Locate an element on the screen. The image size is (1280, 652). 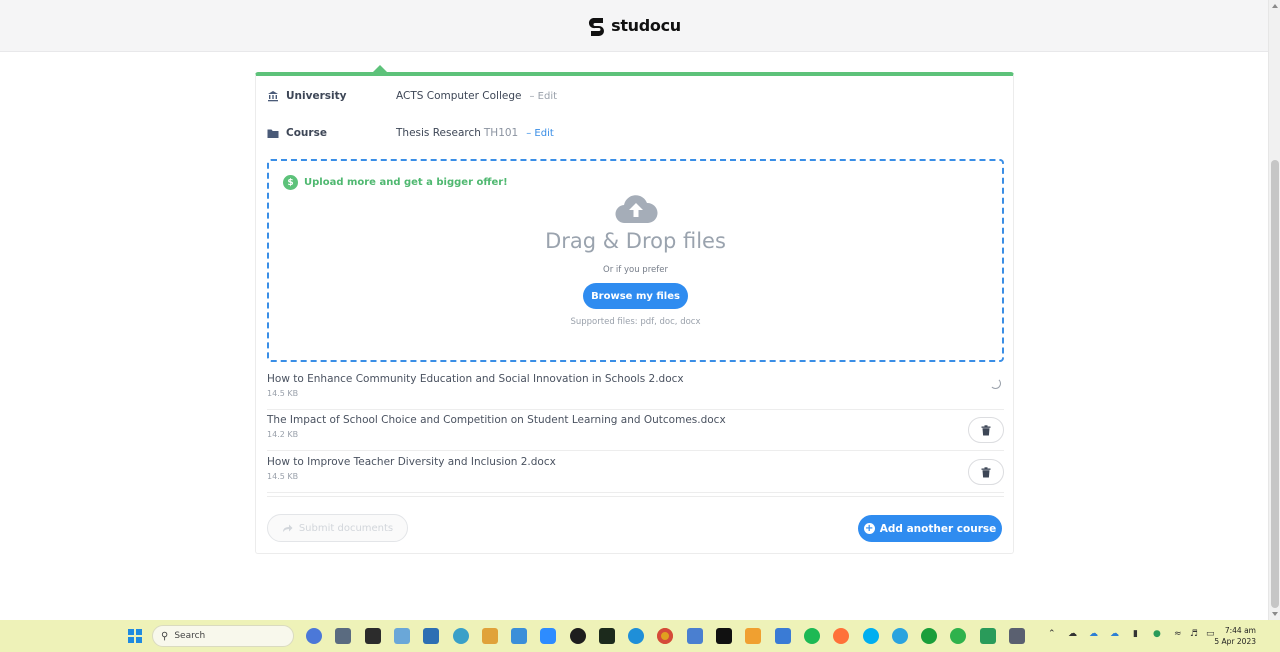
share-arrow-icon is located at coordinates (287, 528).